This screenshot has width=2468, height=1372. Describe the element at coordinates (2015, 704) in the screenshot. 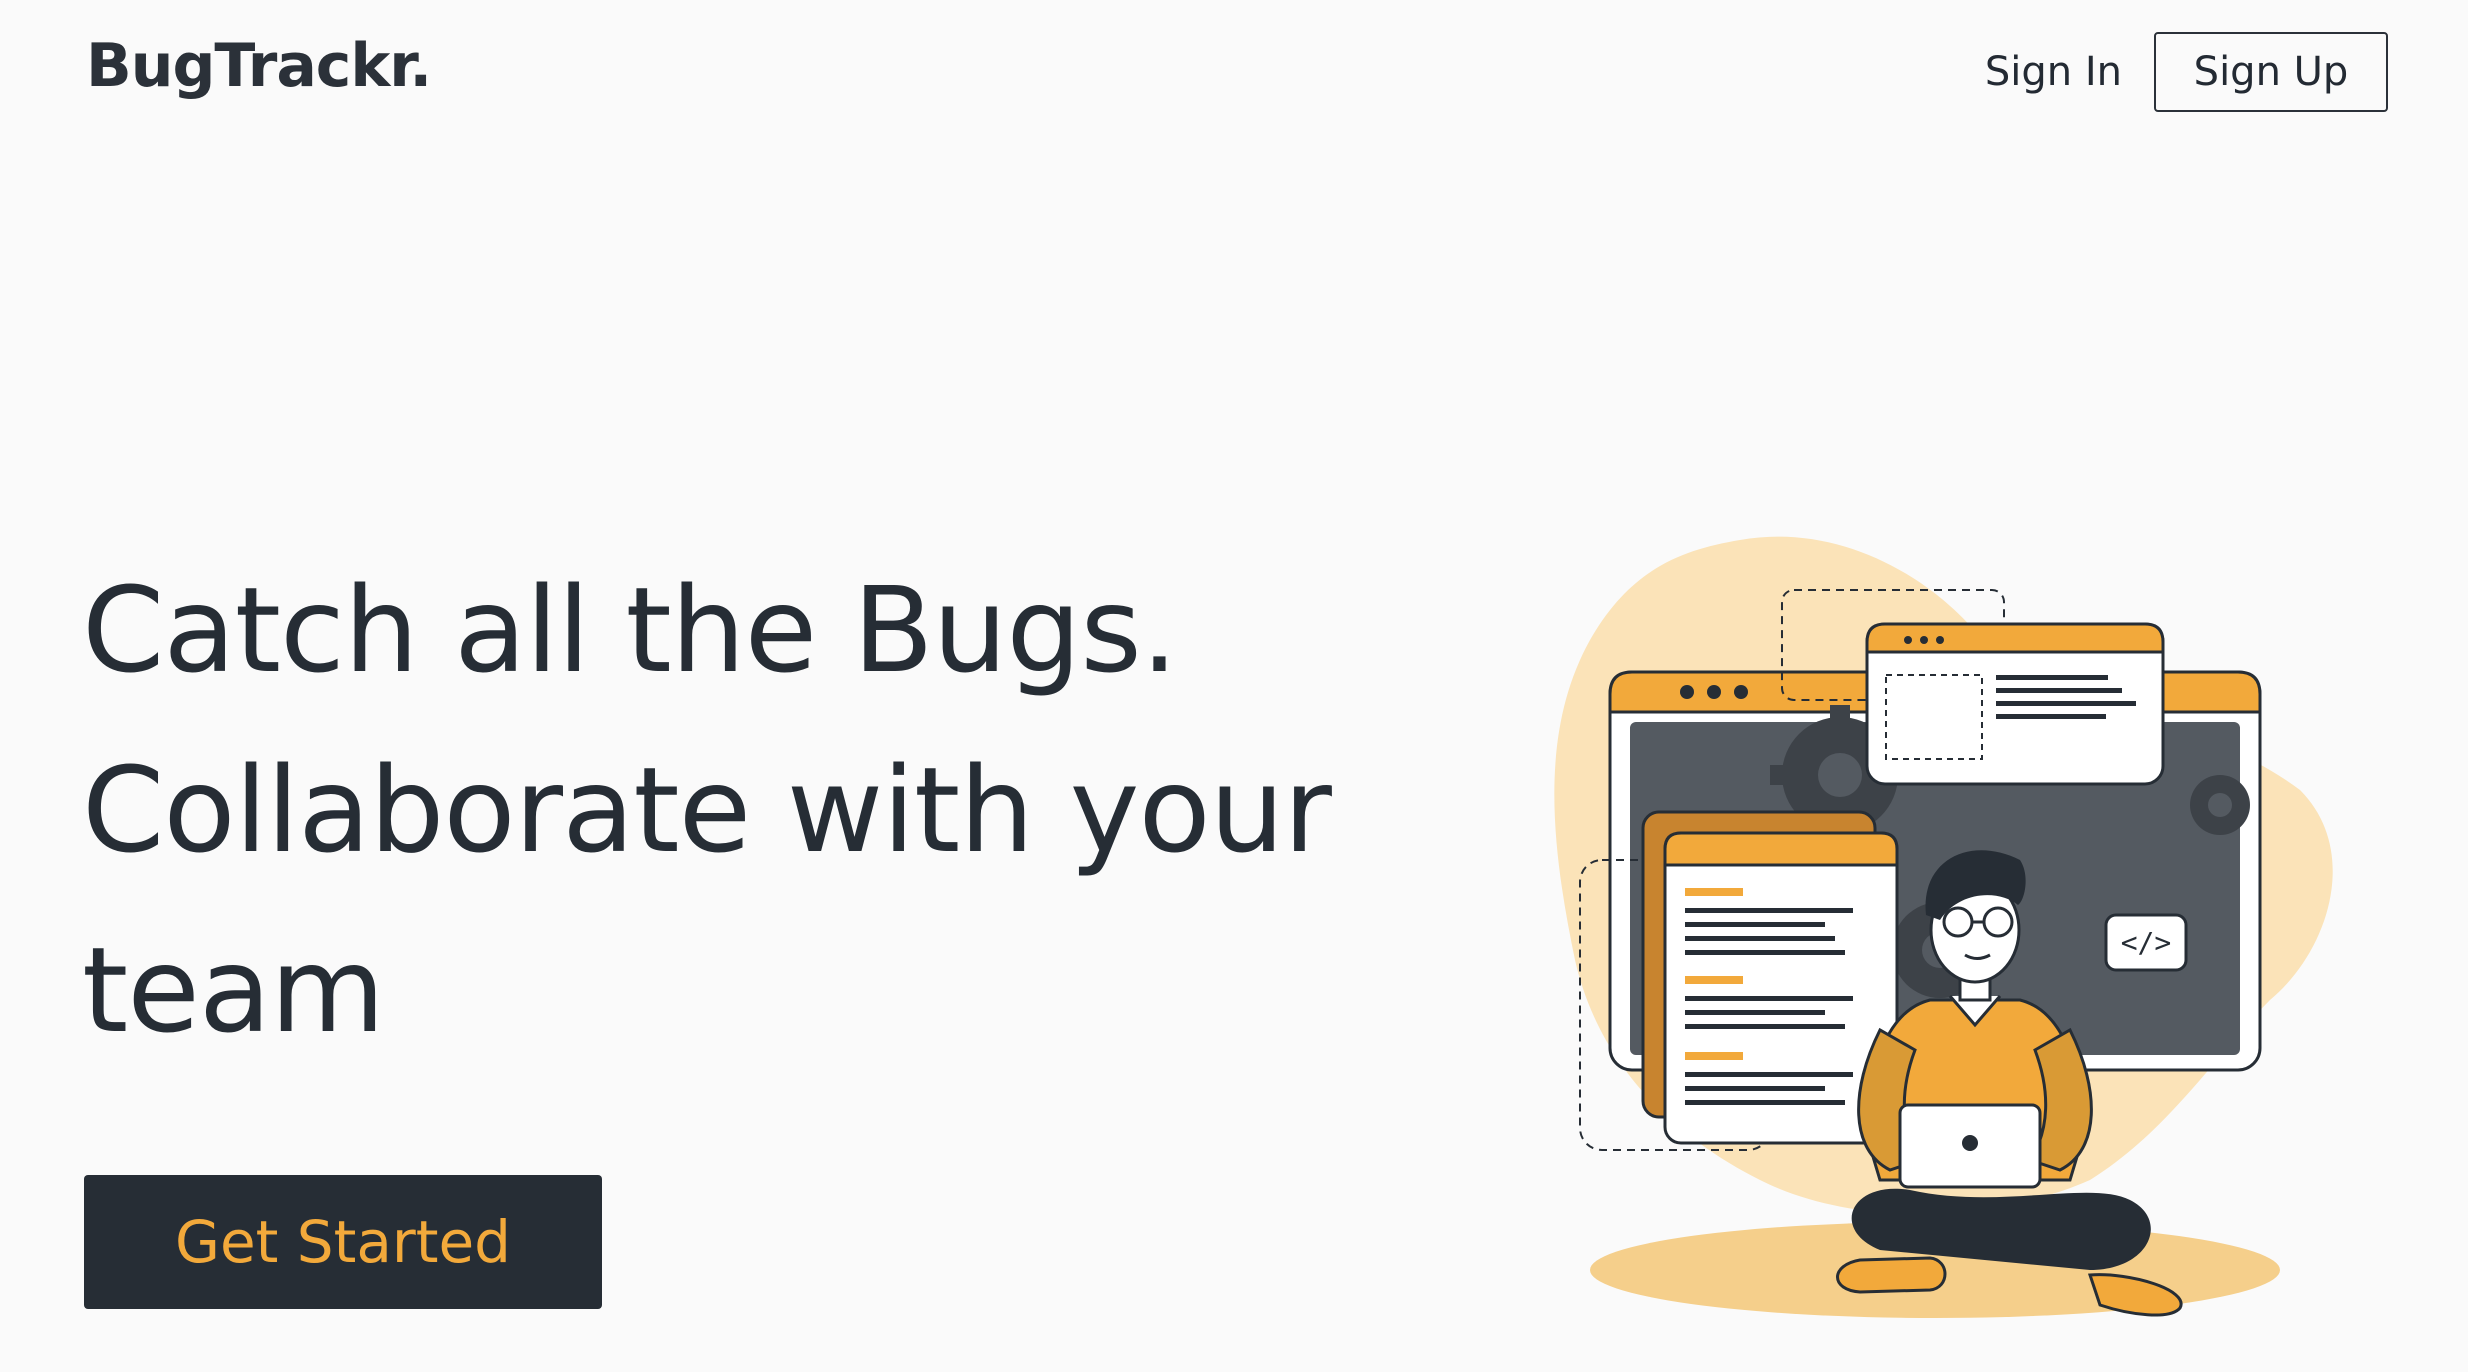

I see `small-window` at that location.